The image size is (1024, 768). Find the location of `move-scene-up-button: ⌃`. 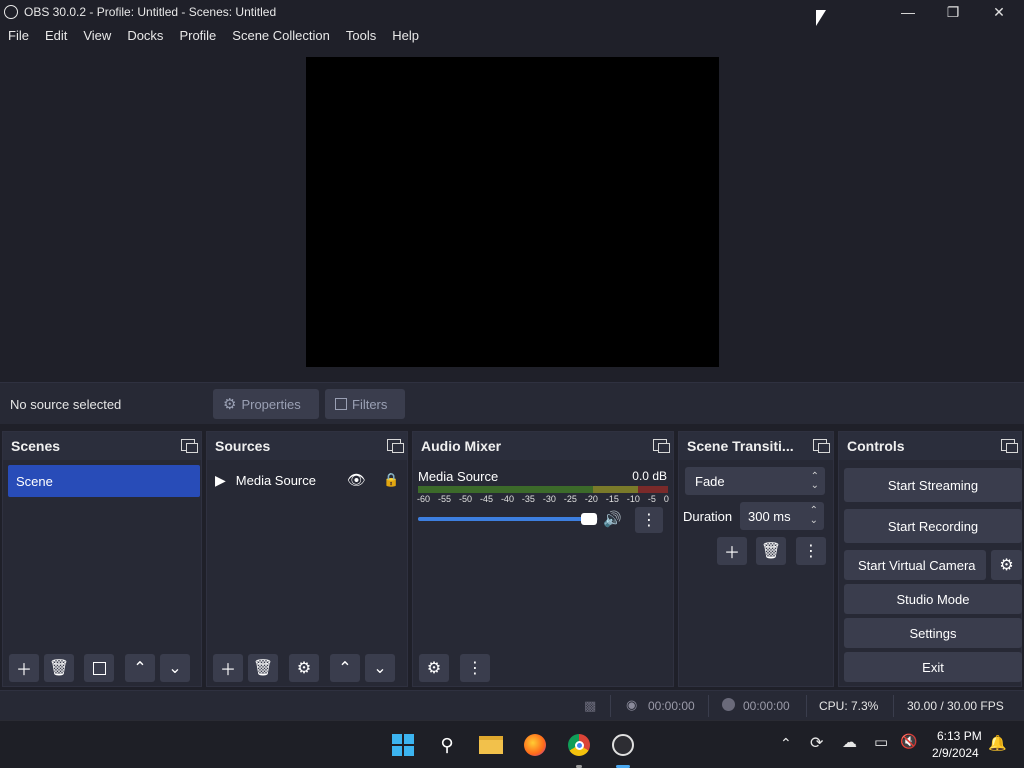

move-scene-up-button: ⌃ is located at coordinates (140, 668).